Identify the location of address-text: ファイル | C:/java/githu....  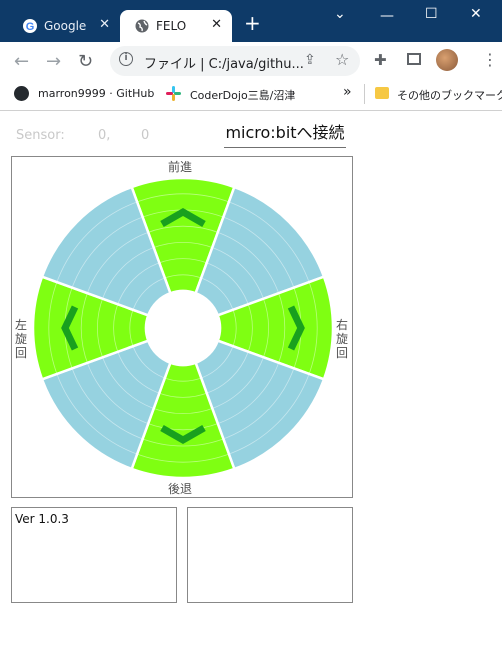
(224, 62).